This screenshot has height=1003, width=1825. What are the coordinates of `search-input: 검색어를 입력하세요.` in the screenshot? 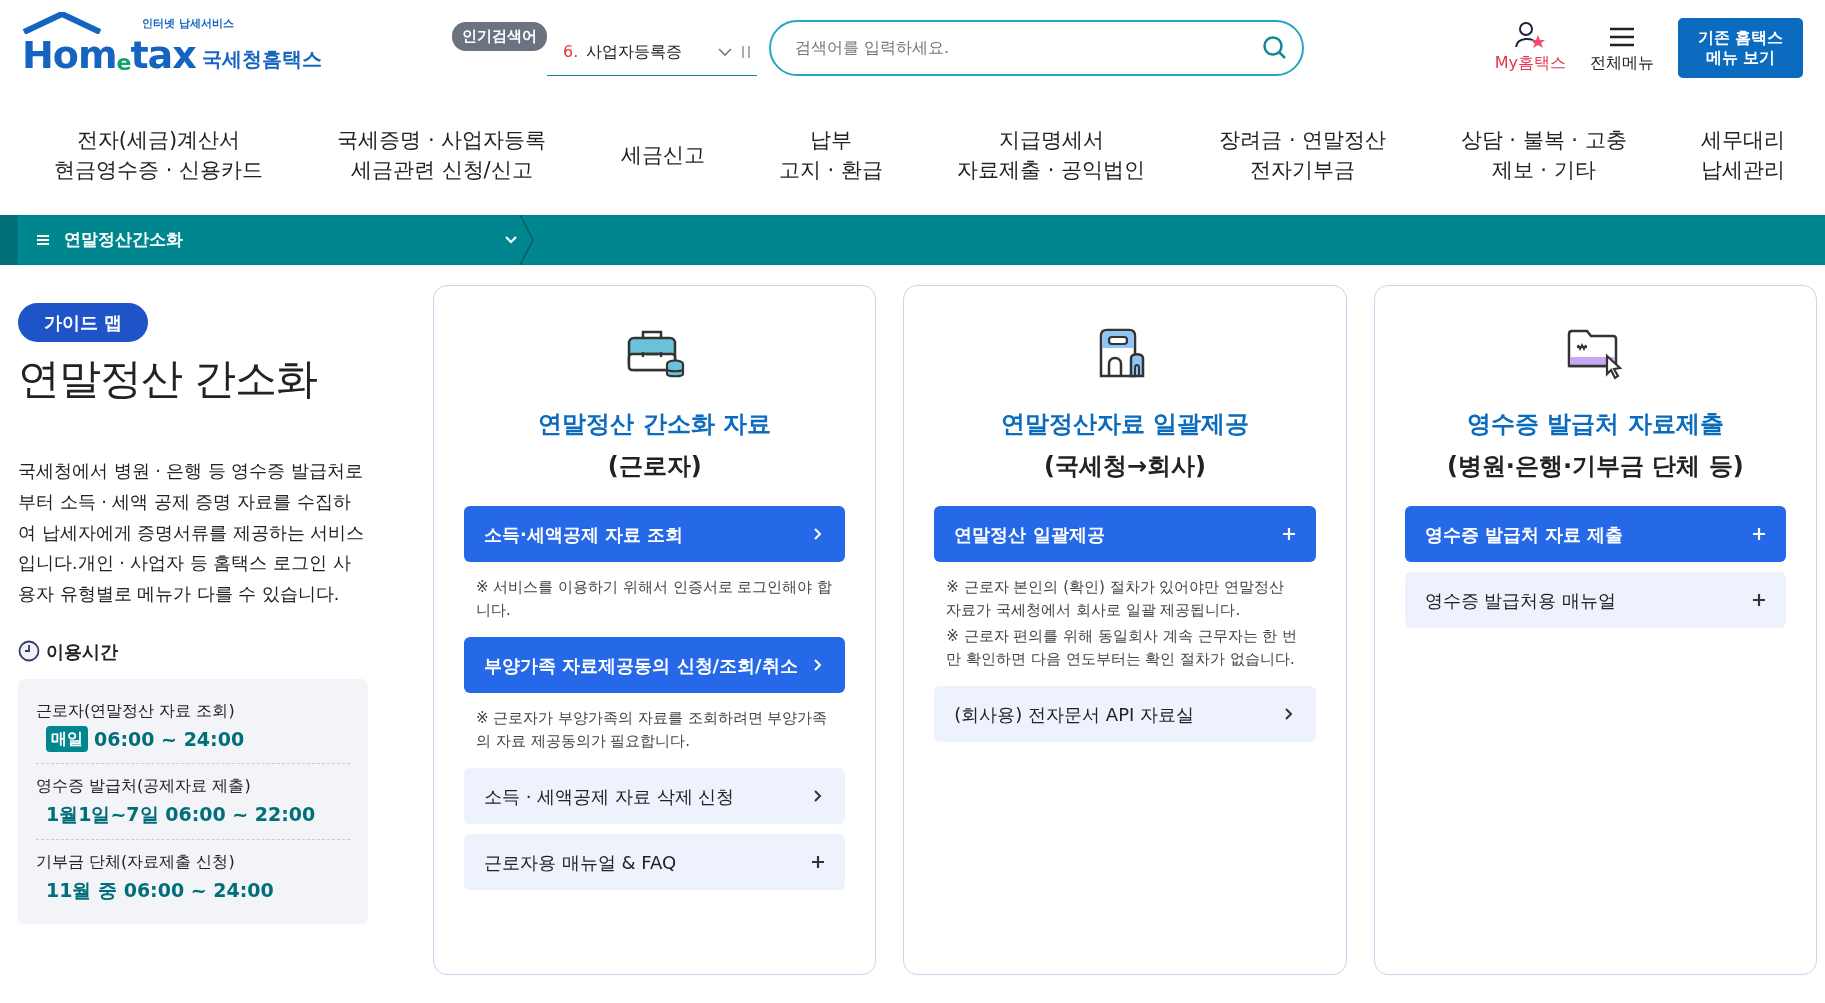 It's located at (1027, 47).